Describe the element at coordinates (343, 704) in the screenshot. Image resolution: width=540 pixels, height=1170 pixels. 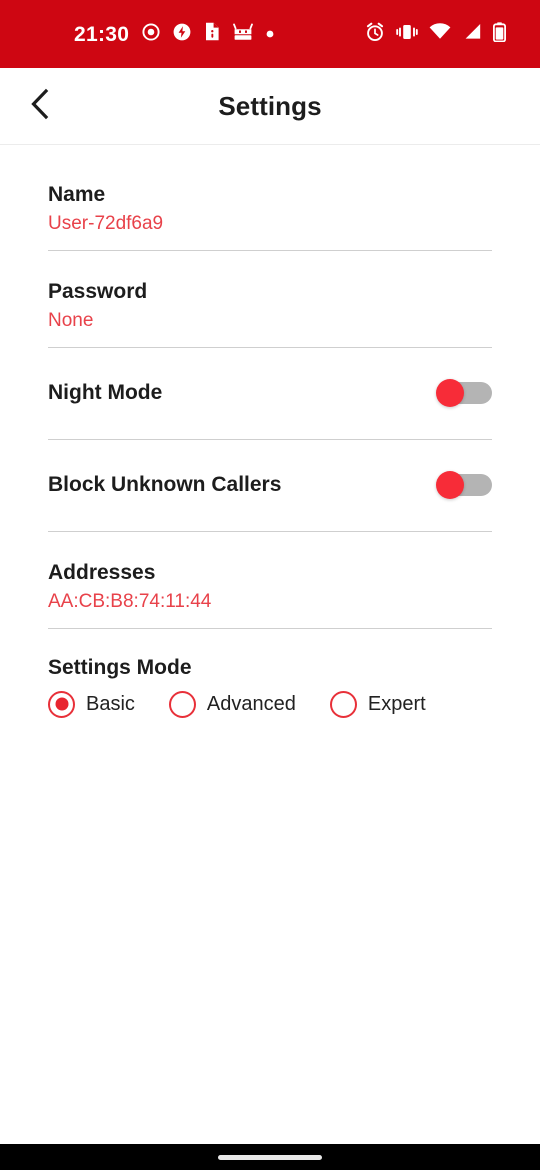
I see `radio-expert-icon` at that location.